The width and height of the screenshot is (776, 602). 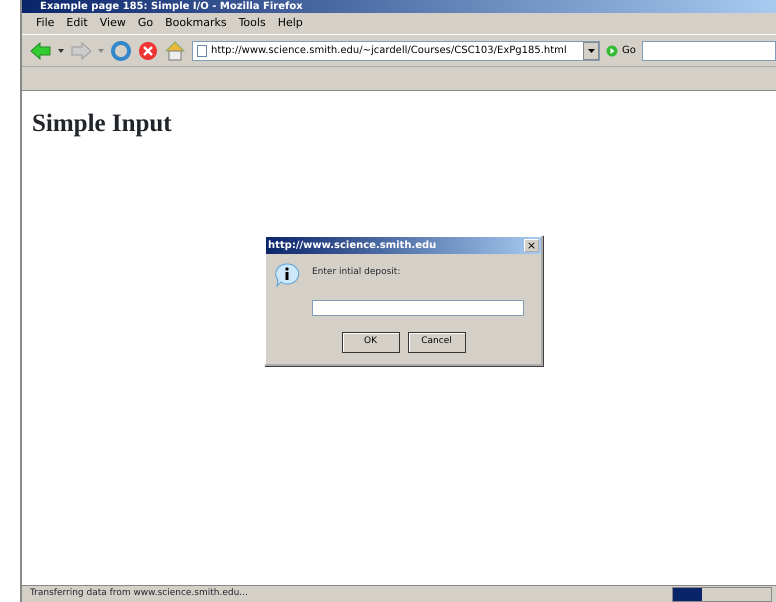 What do you see at coordinates (357, 272) in the screenshot?
I see `prompt-message: Enter intial deposit:` at bounding box center [357, 272].